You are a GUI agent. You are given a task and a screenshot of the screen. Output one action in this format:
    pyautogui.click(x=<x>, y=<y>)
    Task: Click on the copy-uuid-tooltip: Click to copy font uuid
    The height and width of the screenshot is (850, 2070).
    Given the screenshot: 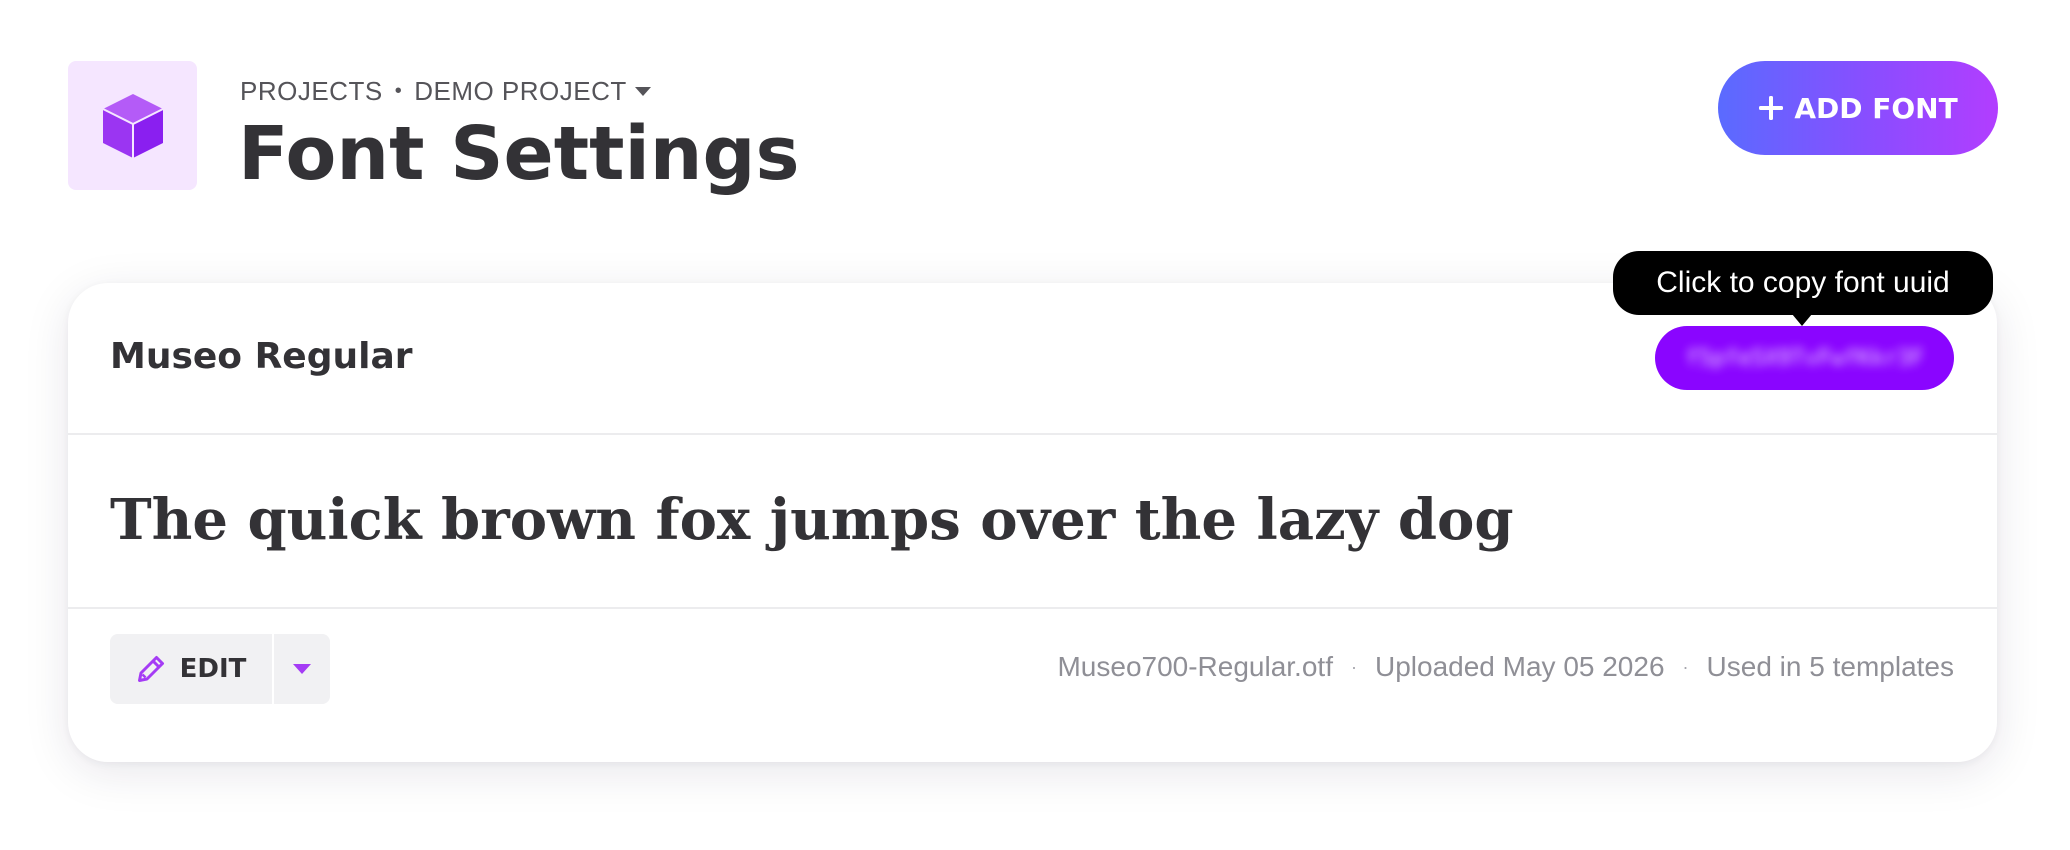 What is the action you would take?
    pyautogui.click(x=1803, y=283)
    